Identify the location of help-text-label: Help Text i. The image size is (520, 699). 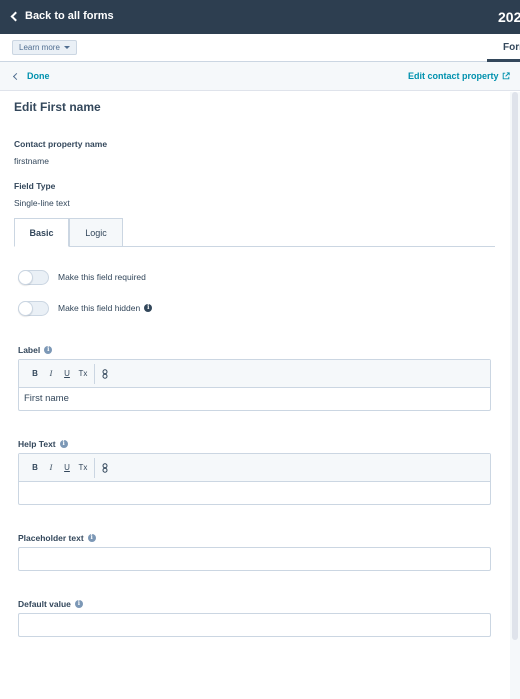
(43, 444).